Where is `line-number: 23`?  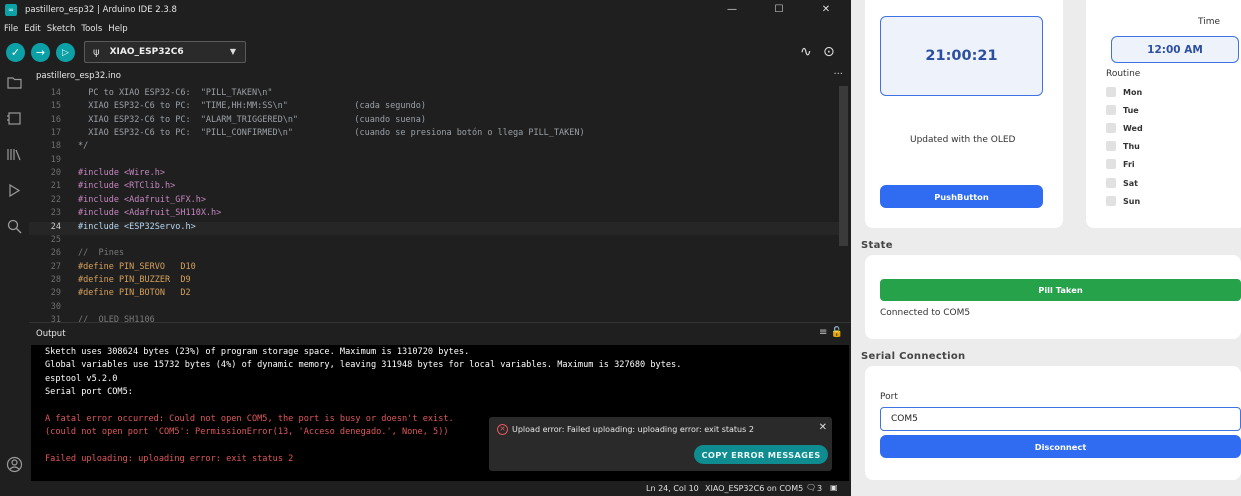 line-number: 23 is located at coordinates (55, 213).